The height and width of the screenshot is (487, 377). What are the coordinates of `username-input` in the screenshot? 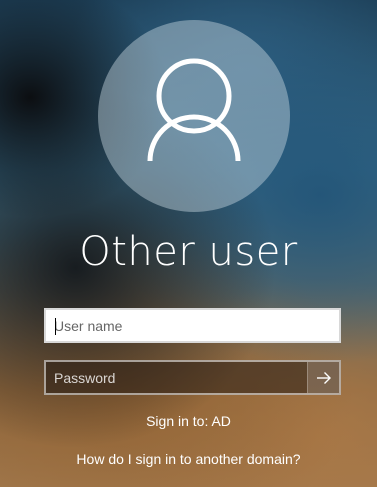 It's located at (192, 325).